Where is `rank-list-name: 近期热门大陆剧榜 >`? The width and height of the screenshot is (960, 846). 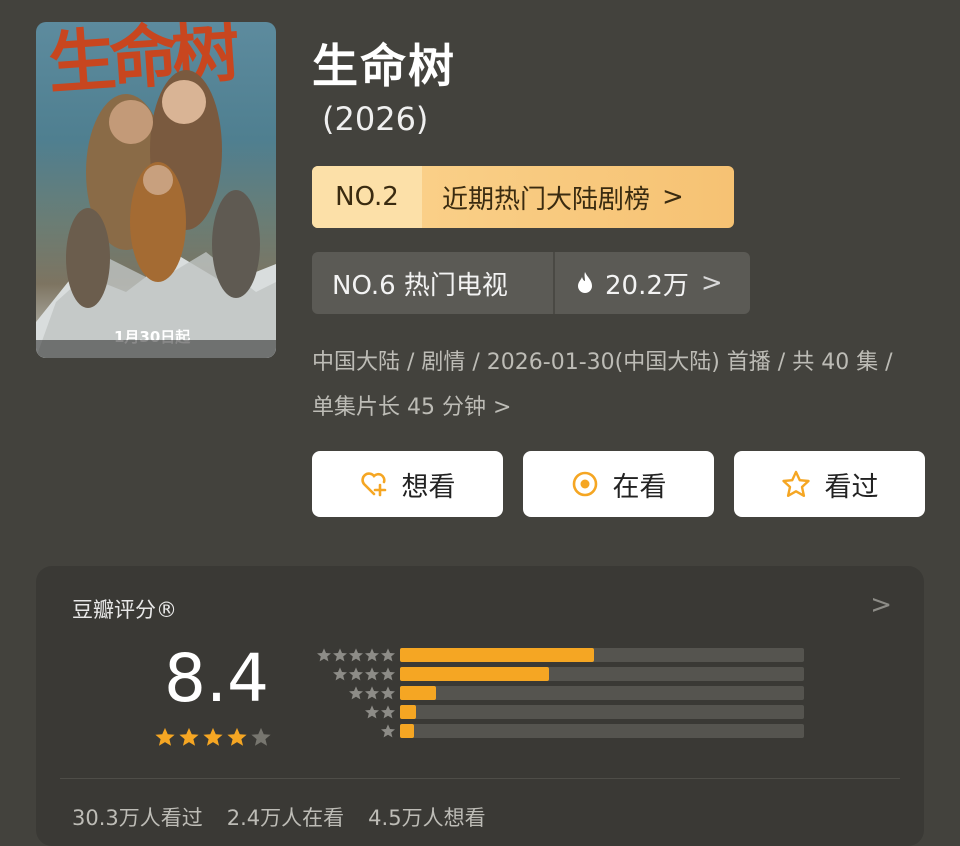 rank-list-name: 近期热门大陆剧榜 > is located at coordinates (578, 197).